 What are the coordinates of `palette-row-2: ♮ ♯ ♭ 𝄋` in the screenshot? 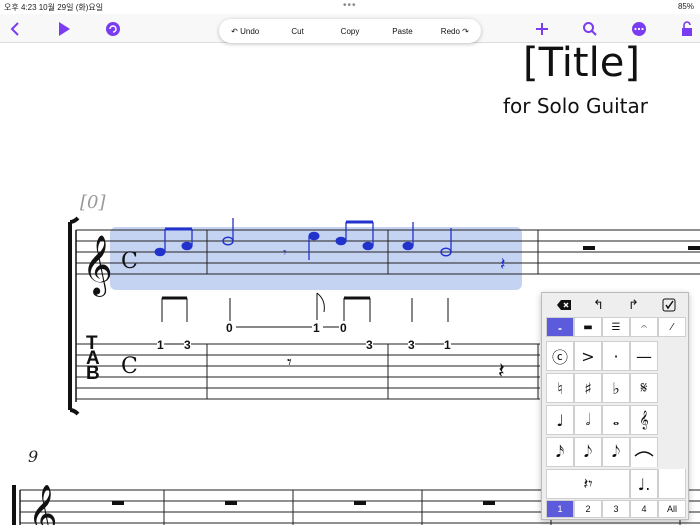 It's located at (602, 388).